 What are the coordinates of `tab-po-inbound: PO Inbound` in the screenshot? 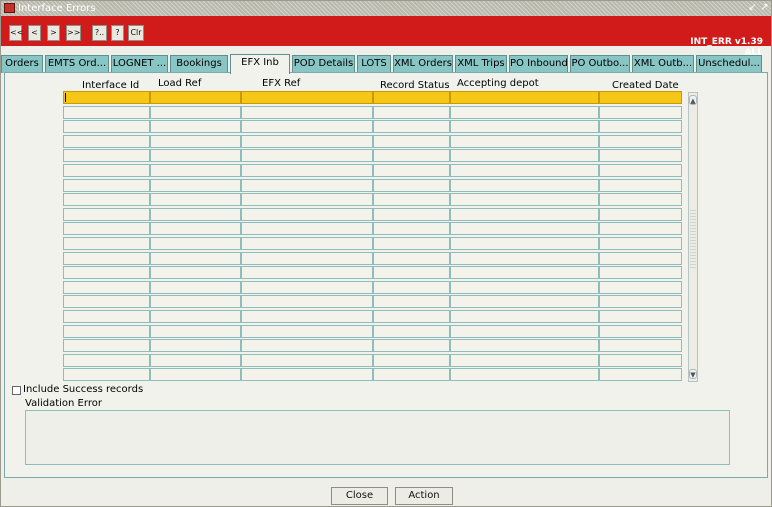 It's located at (538, 64).